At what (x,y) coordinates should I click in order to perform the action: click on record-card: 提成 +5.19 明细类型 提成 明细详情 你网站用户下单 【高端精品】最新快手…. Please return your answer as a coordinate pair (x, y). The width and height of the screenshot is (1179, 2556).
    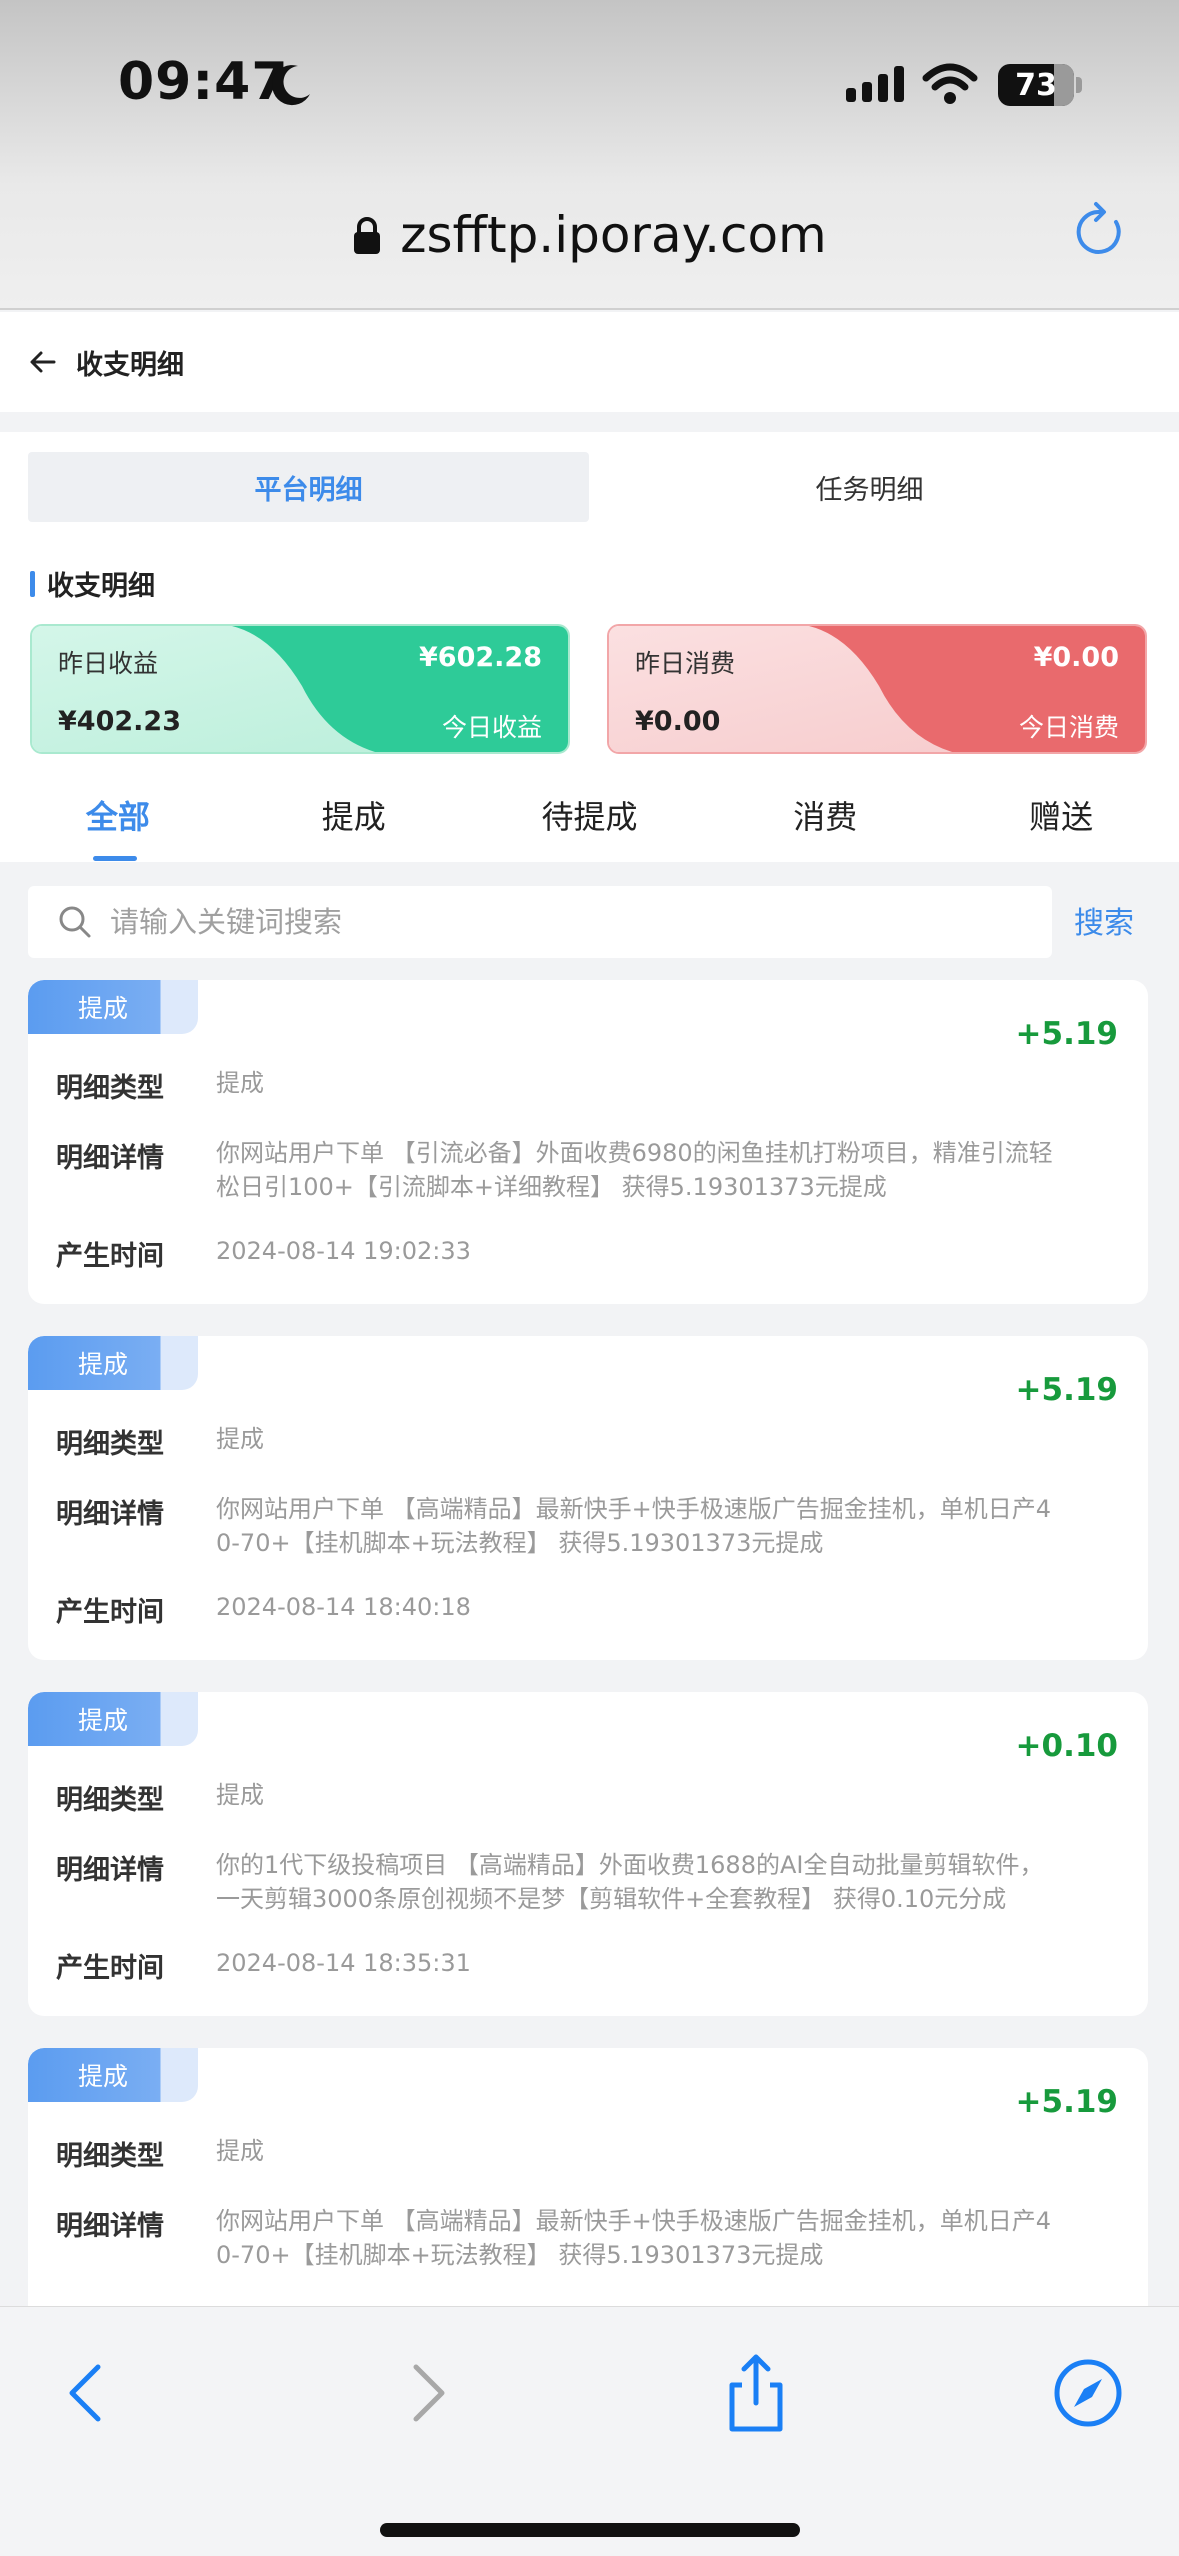
    Looking at the image, I should click on (588, 1498).